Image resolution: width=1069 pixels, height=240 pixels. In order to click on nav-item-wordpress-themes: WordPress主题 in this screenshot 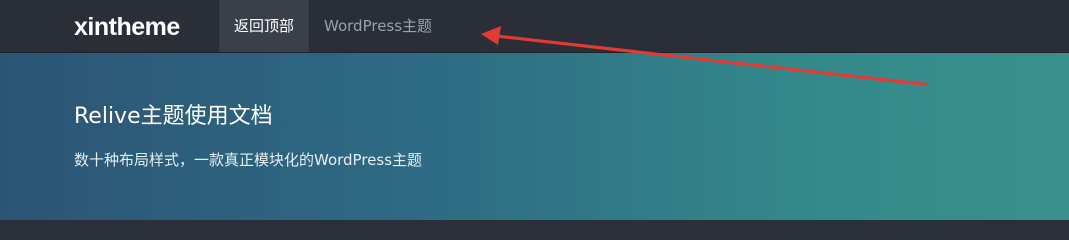, I will do `click(378, 26)`.